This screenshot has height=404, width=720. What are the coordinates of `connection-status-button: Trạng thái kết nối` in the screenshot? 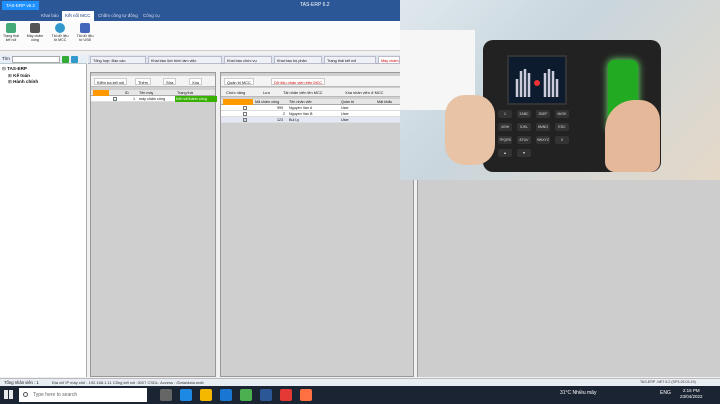 It's located at (11, 32).